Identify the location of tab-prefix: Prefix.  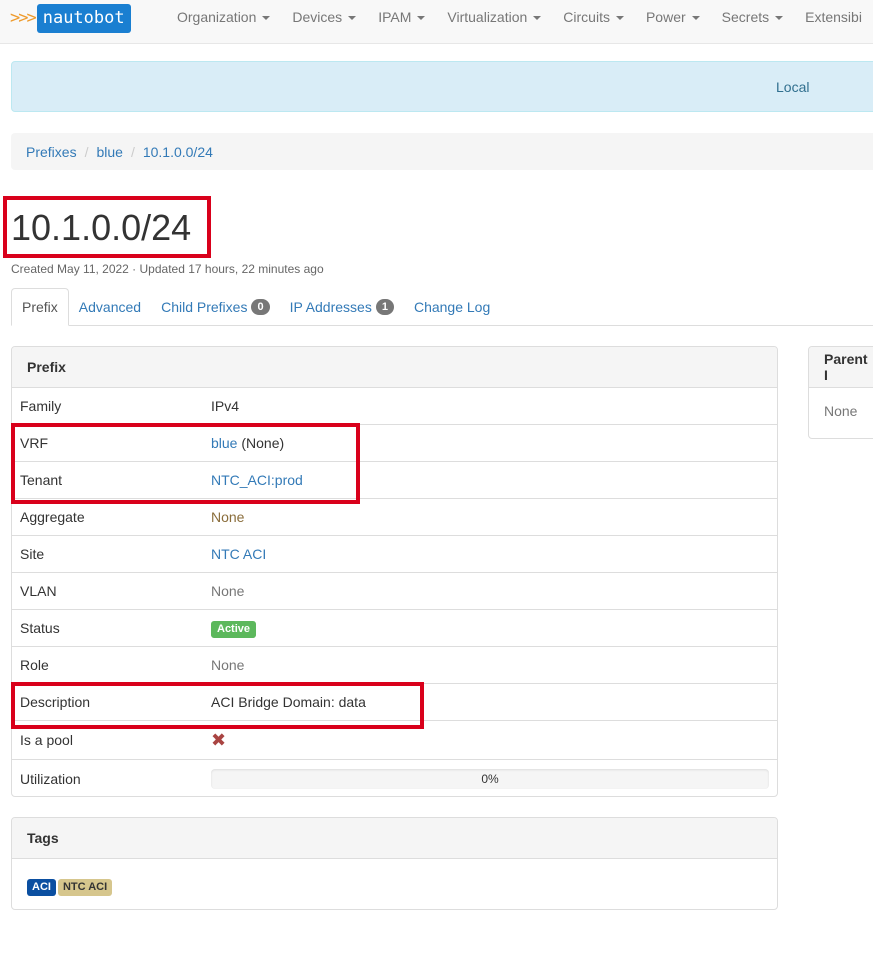
(40, 307).